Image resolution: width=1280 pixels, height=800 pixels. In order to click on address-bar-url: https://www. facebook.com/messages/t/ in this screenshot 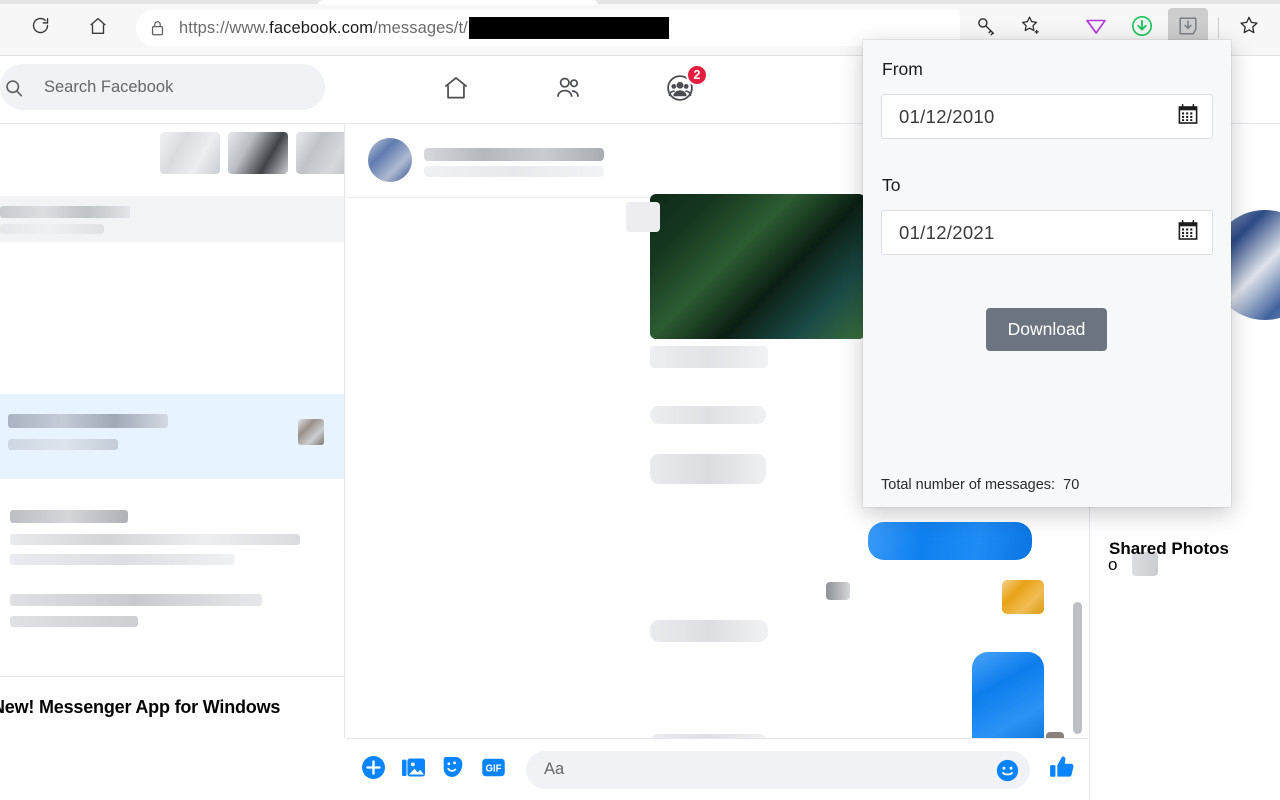, I will do `click(424, 28)`.